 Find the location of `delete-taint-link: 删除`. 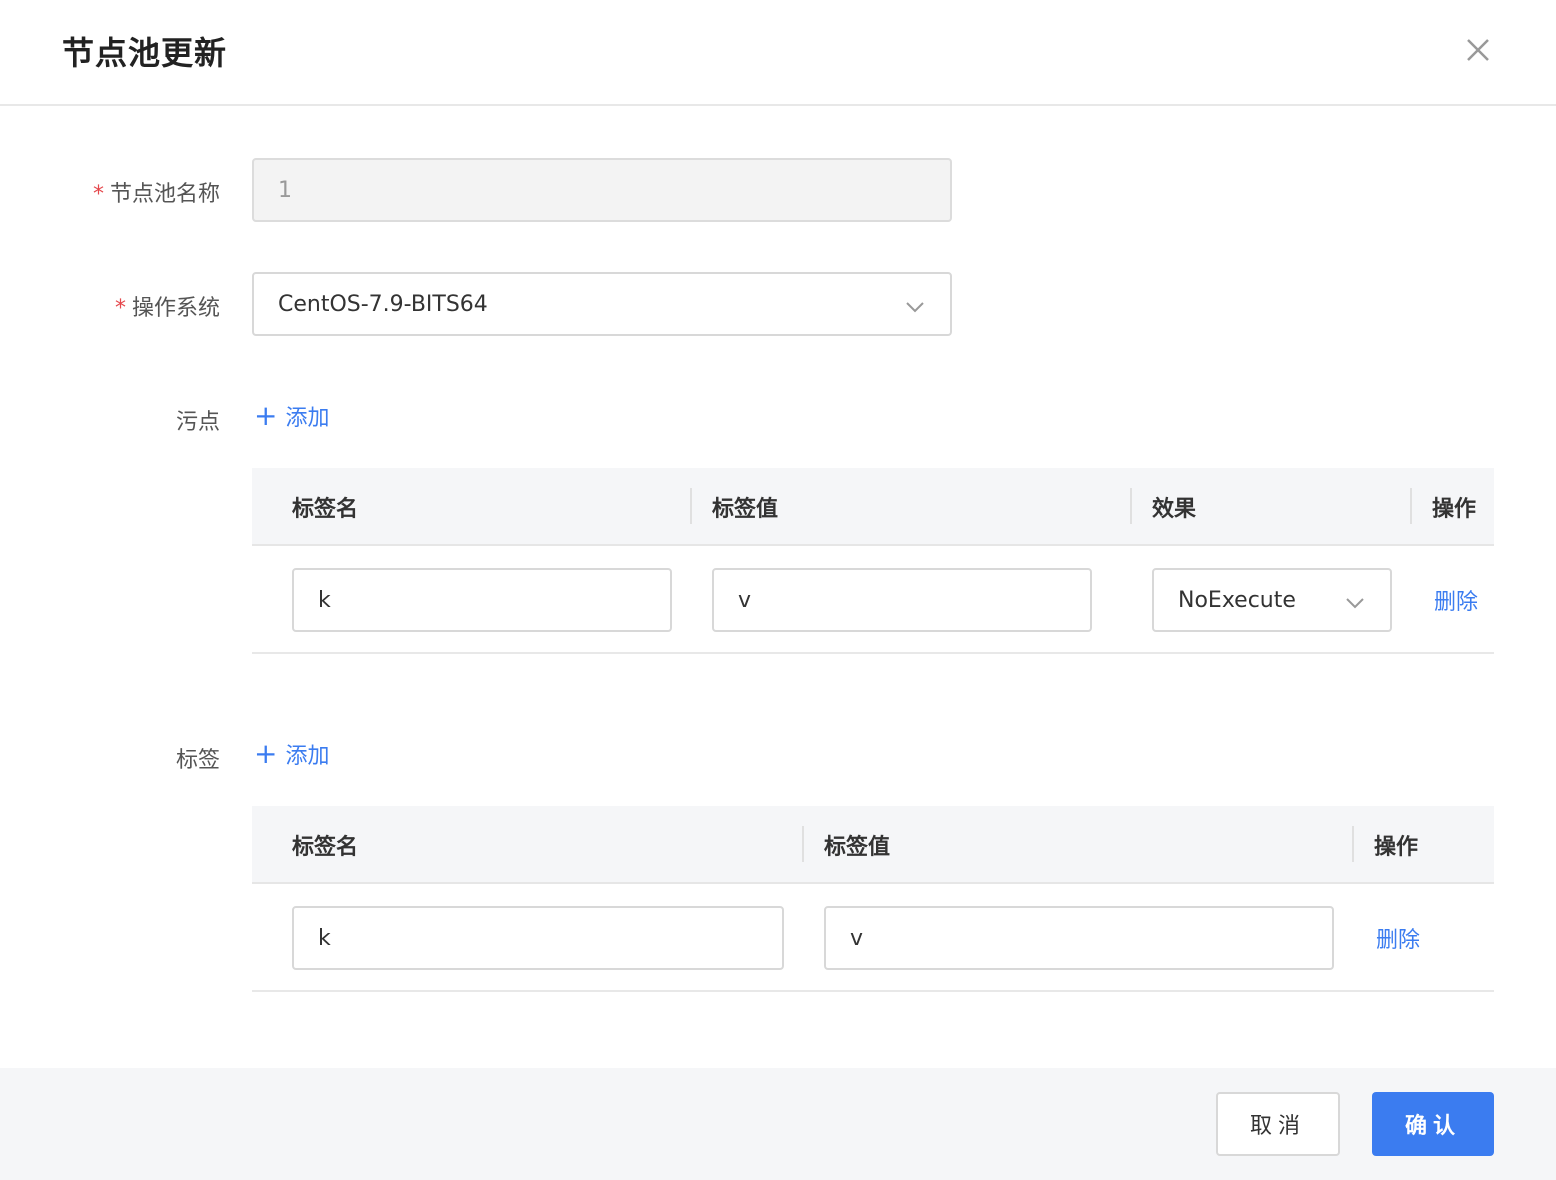

delete-taint-link: 删除 is located at coordinates (1456, 600).